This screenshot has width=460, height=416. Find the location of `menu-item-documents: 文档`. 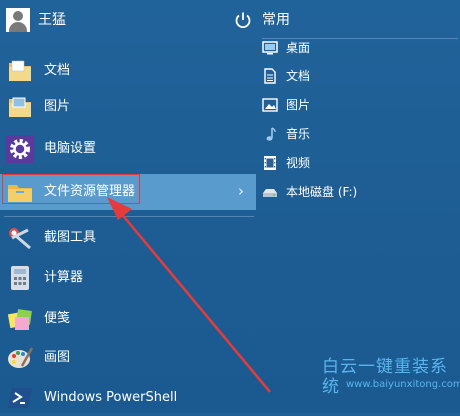

menu-item-documents: 文档 is located at coordinates (128, 71).